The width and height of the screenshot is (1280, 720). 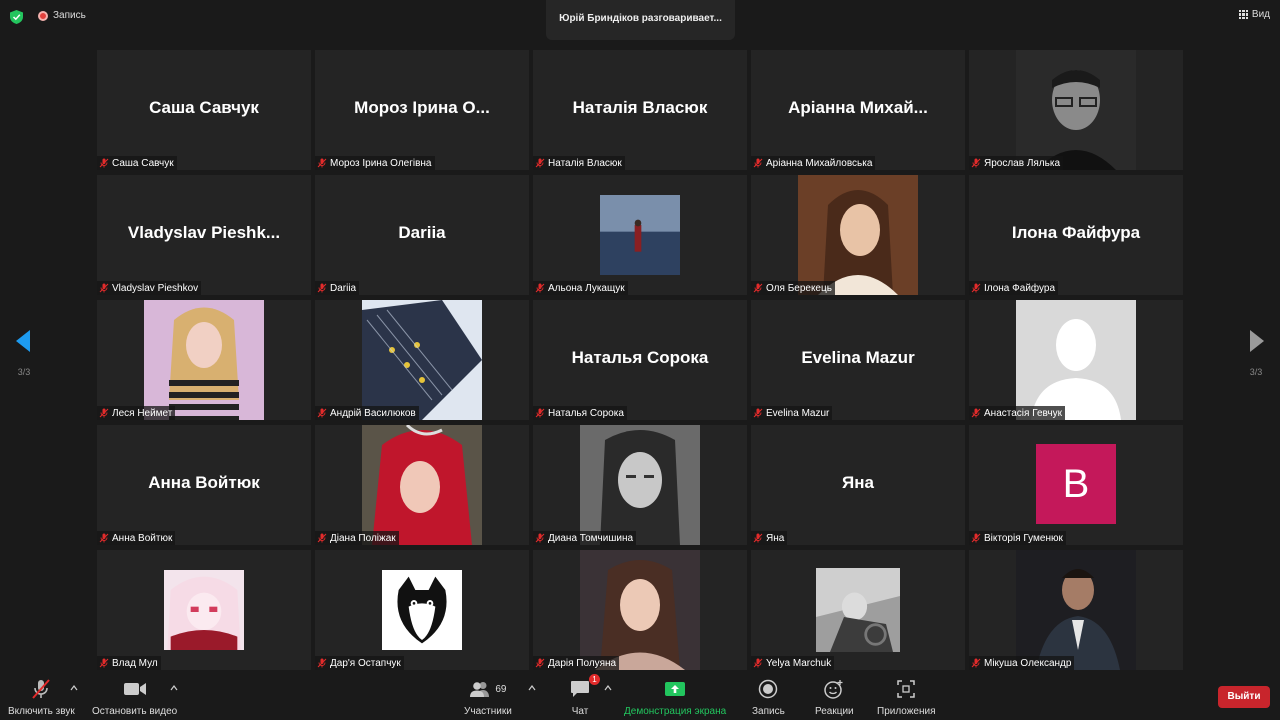 I want to click on participant-name: Мороз Ірина Олегівна, so click(x=381, y=163).